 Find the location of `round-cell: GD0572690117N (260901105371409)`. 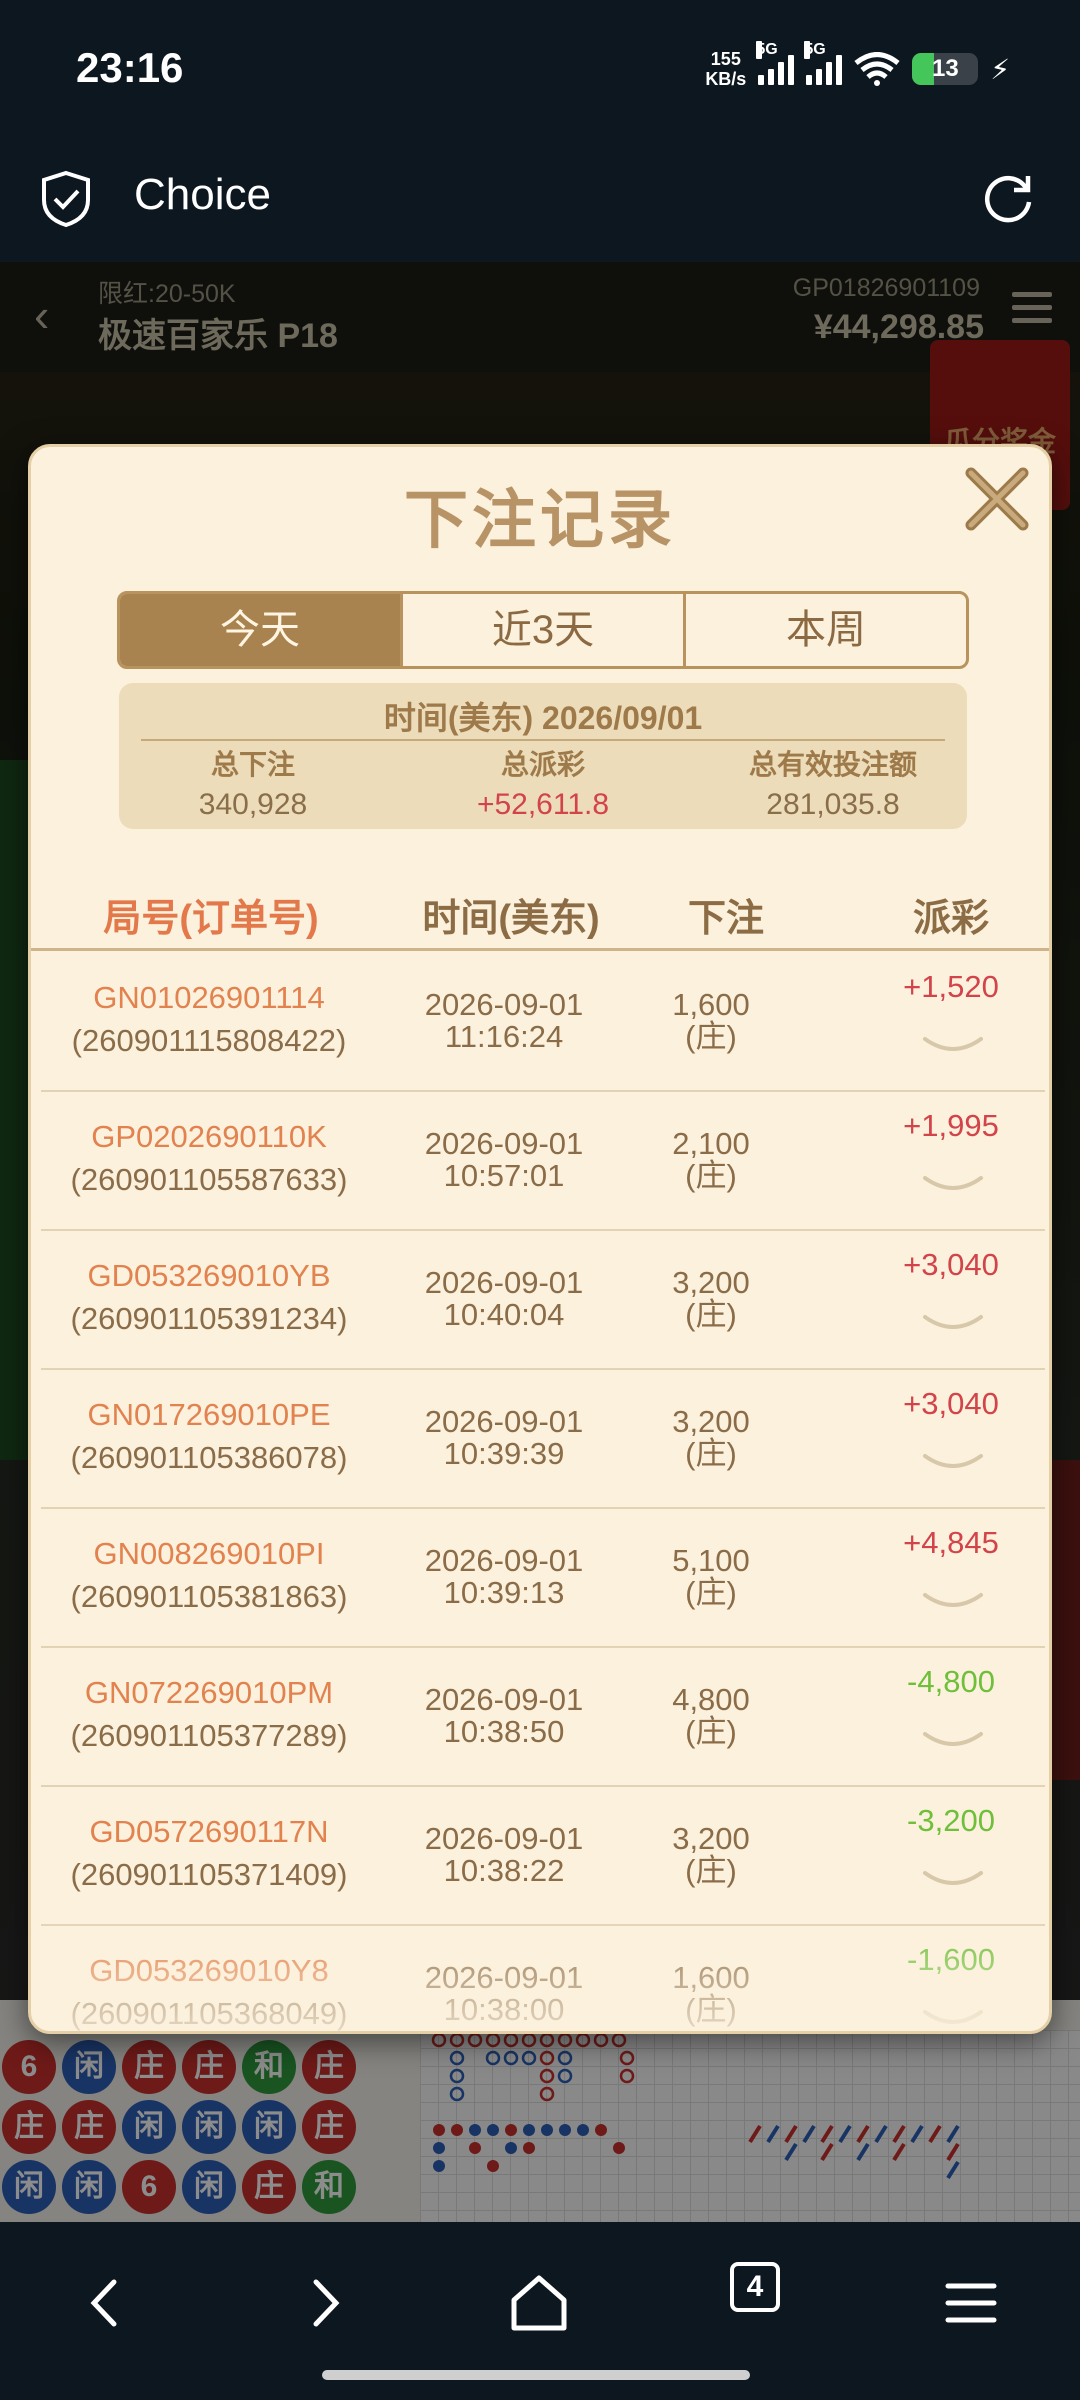

round-cell: GD0572690117N (260901105371409) is located at coordinates (209, 1854).